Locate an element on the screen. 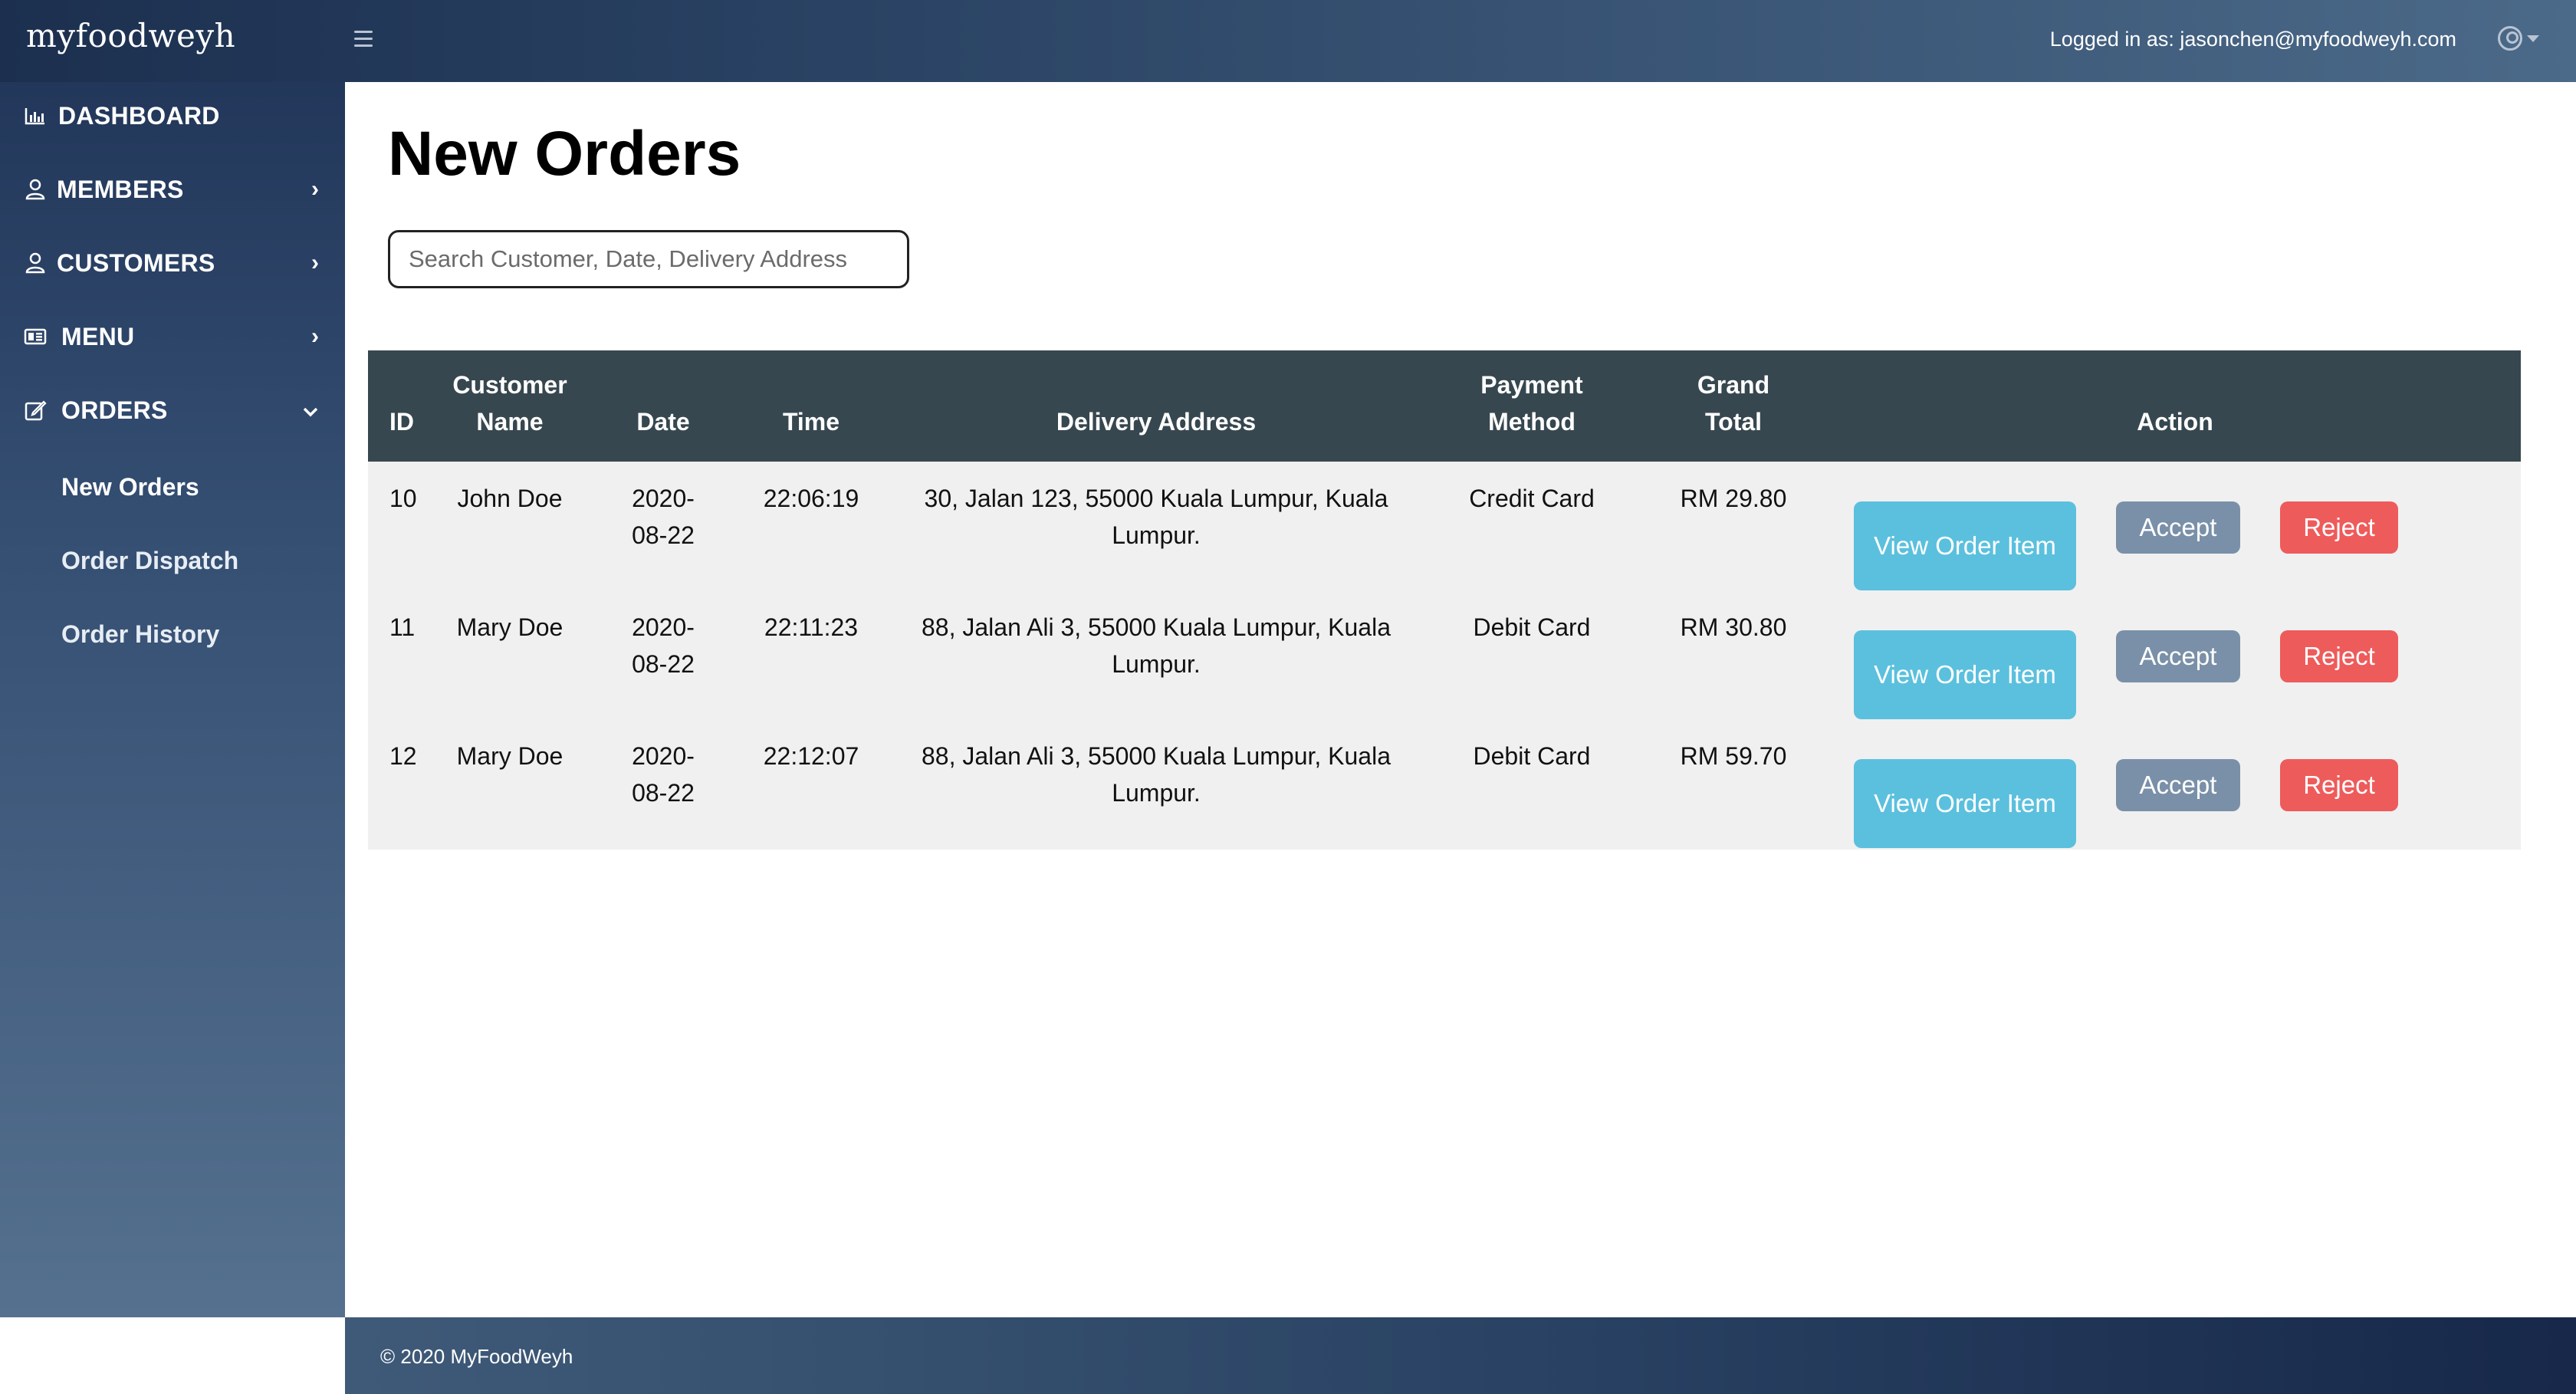 This screenshot has height=1394, width=2576. column-header-action: Action is located at coordinates (2175, 422).